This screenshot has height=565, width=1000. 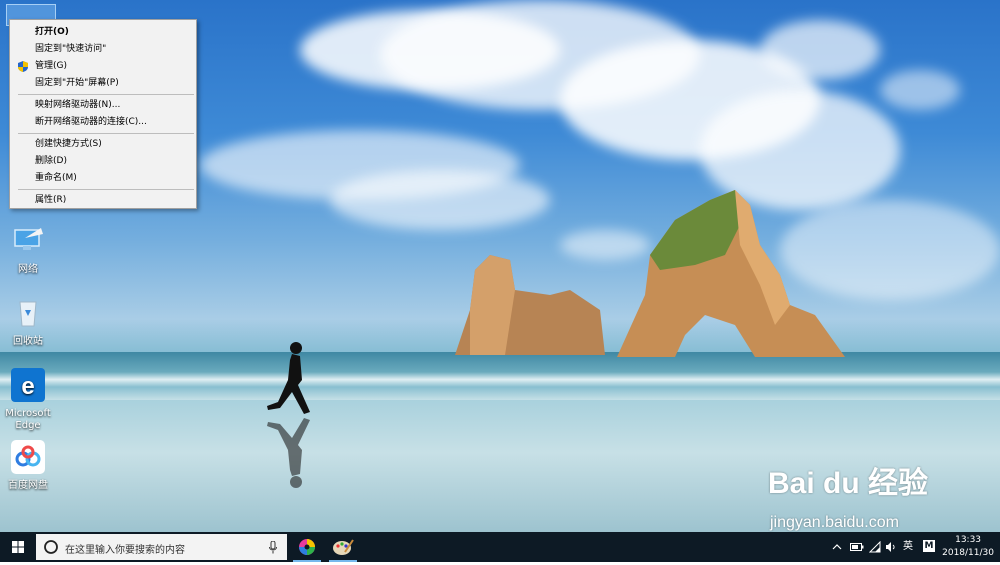 I want to click on taskbar-app-colorful, so click(x=307, y=547).